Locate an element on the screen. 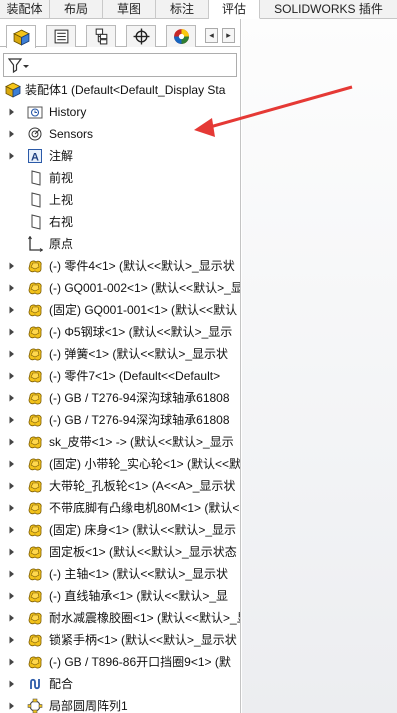 The width and height of the screenshot is (397, 713). tree-item: 锁紧手柄<1> (默认<<默认>_显示状 is located at coordinates (120, 640).